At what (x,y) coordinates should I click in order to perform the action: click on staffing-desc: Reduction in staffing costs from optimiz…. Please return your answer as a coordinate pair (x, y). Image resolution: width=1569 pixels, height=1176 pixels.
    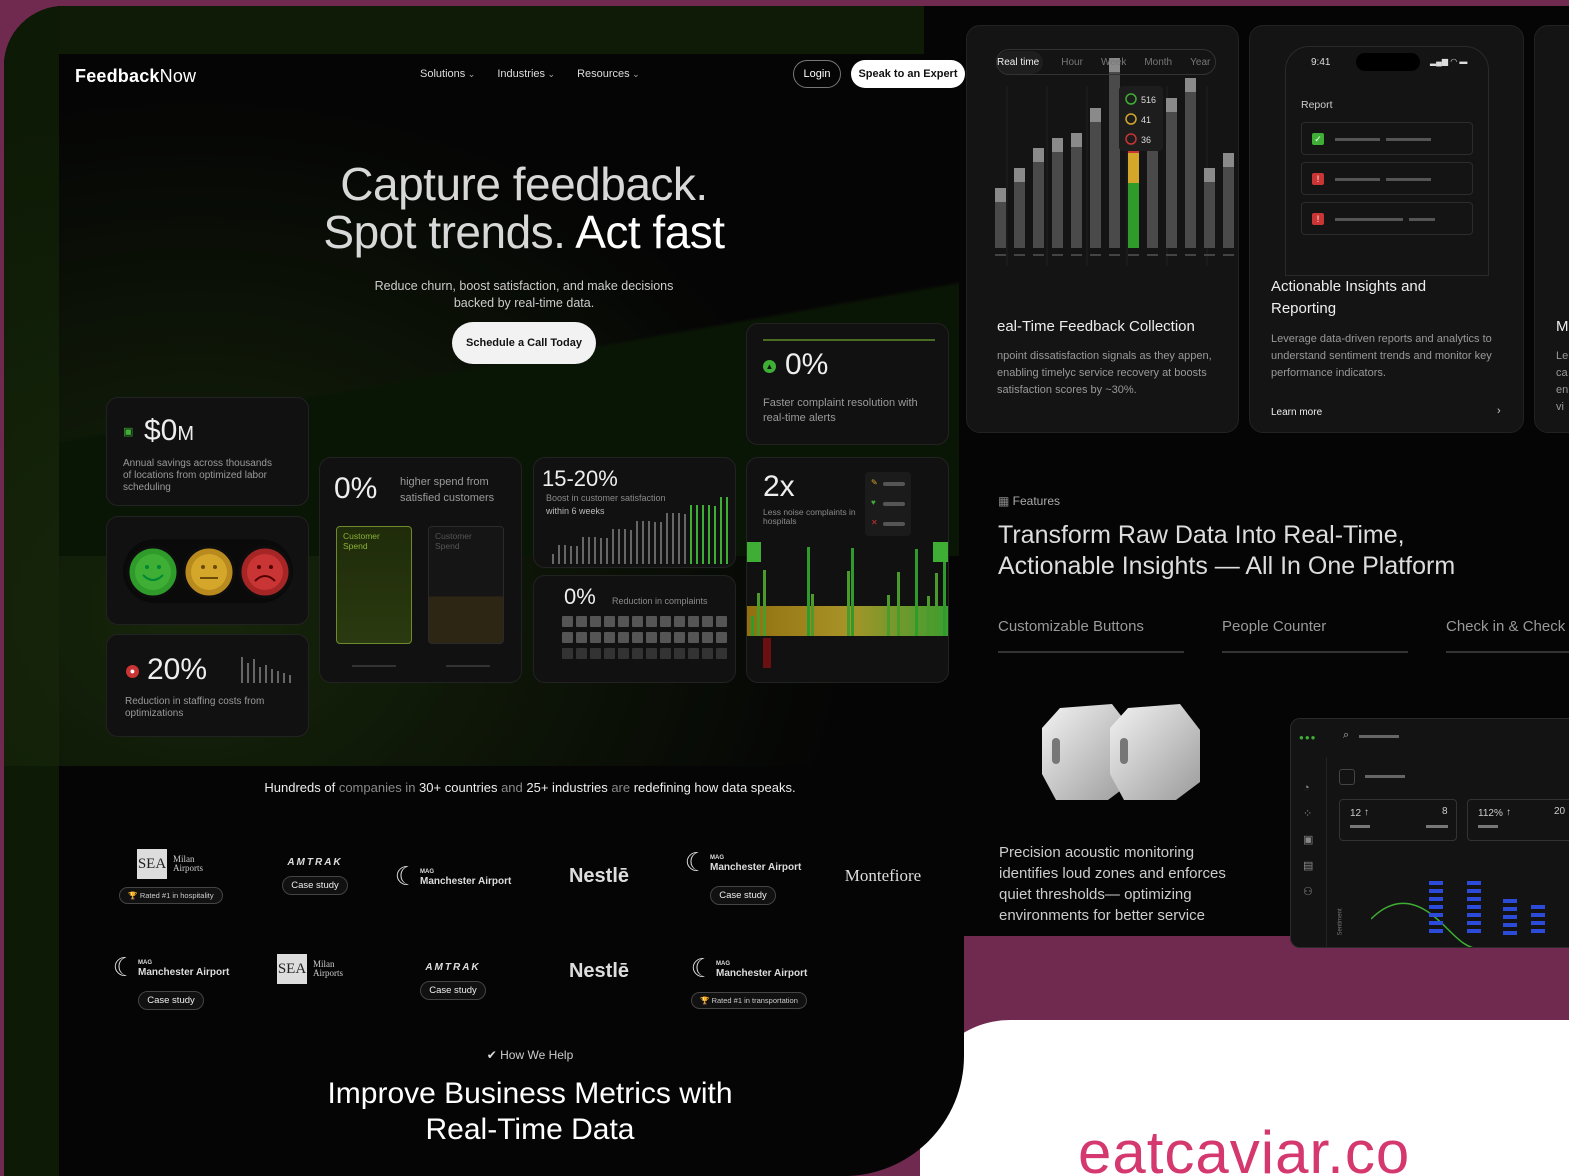
    Looking at the image, I should click on (195, 707).